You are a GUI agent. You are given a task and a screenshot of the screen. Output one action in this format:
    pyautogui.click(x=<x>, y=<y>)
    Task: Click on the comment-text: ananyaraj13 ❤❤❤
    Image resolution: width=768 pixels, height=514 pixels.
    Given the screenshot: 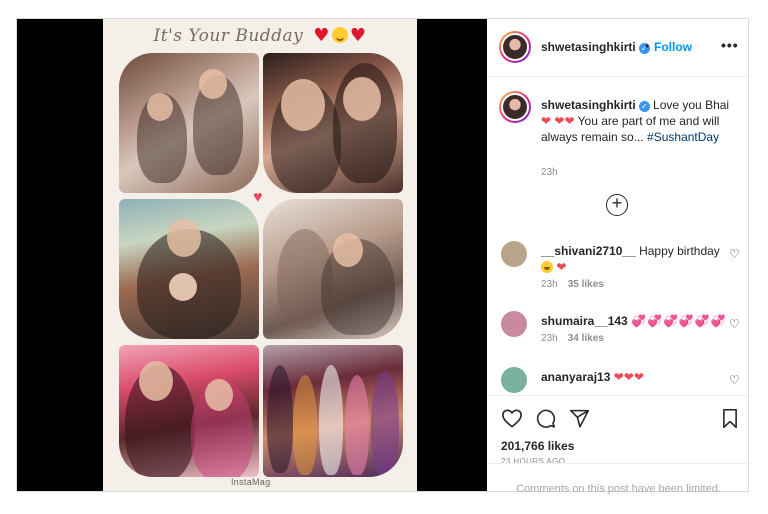 What is the action you would take?
    pyautogui.click(x=636, y=377)
    